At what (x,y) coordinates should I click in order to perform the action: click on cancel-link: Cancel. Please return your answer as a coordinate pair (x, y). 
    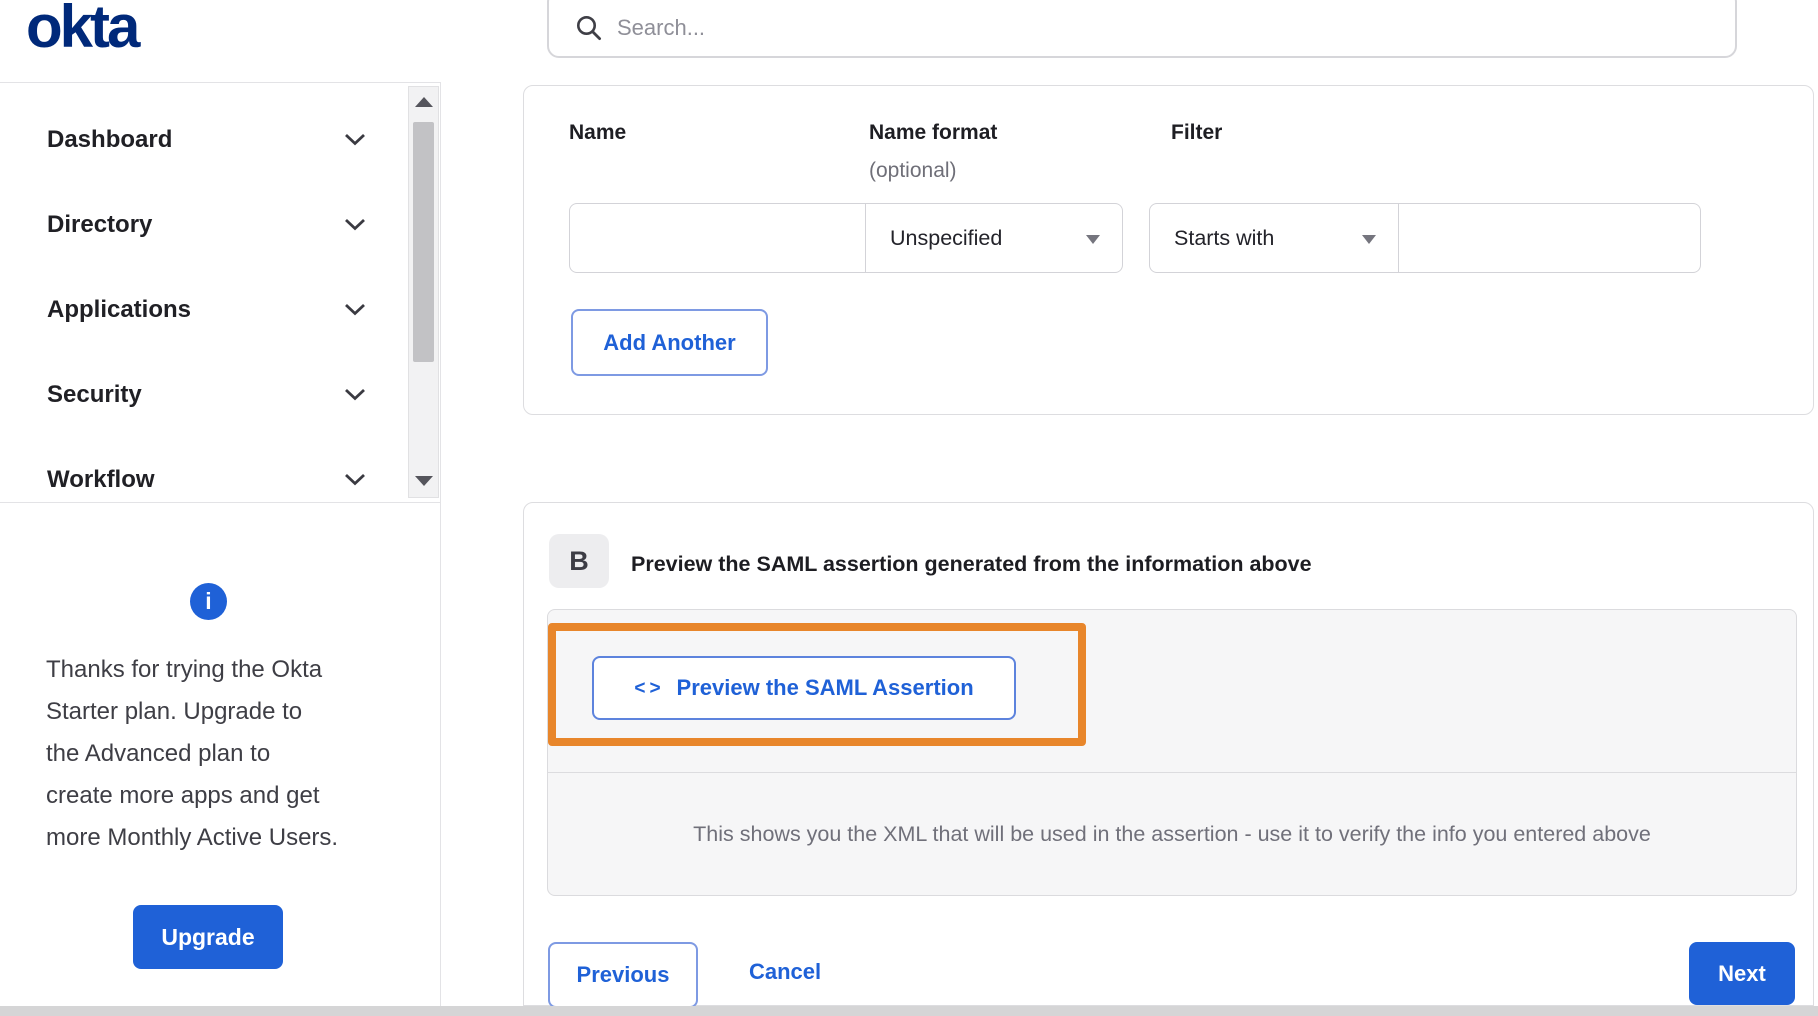
    Looking at the image, I should click on (785, 972).